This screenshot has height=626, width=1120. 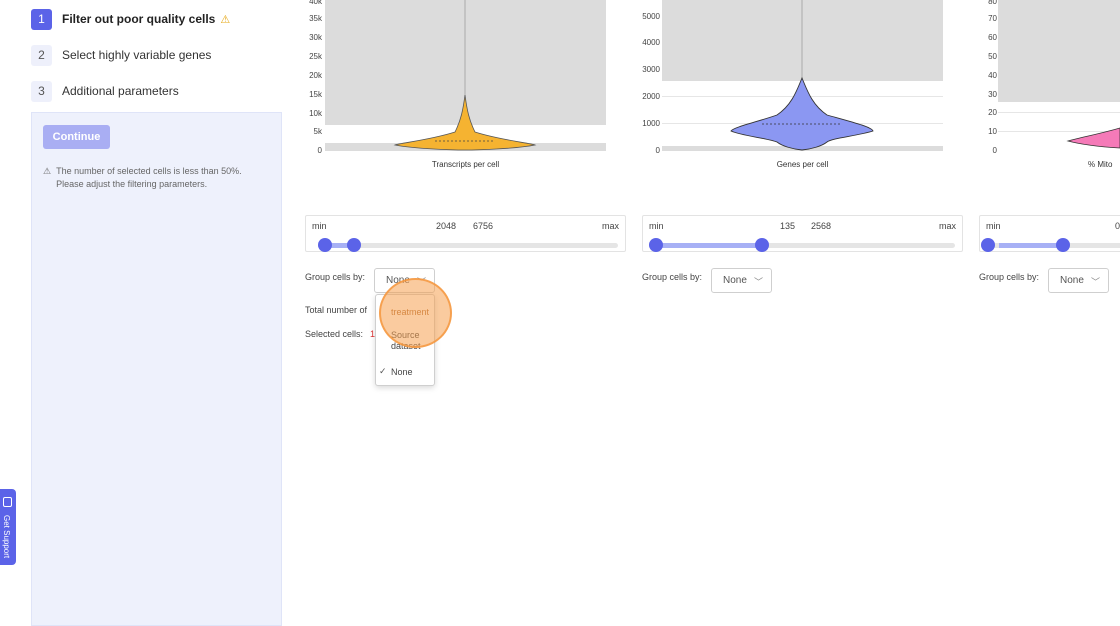 What do you see at coordinates (651, 96) in the screenshot?
I see `y-tick: 2000` at bounding box center [651, 96].